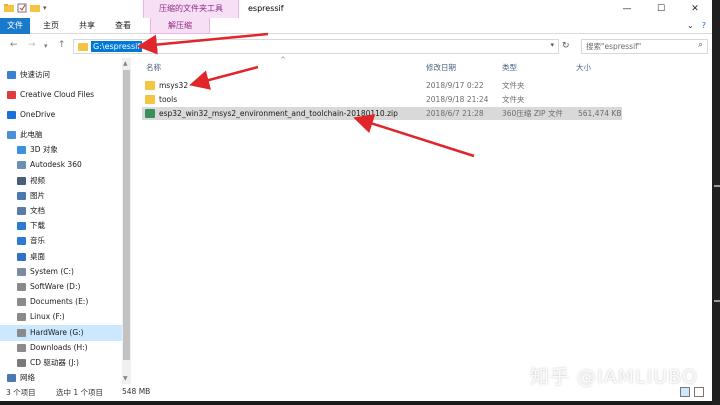  I want to click on help-icon: ?, so click(704, 25).